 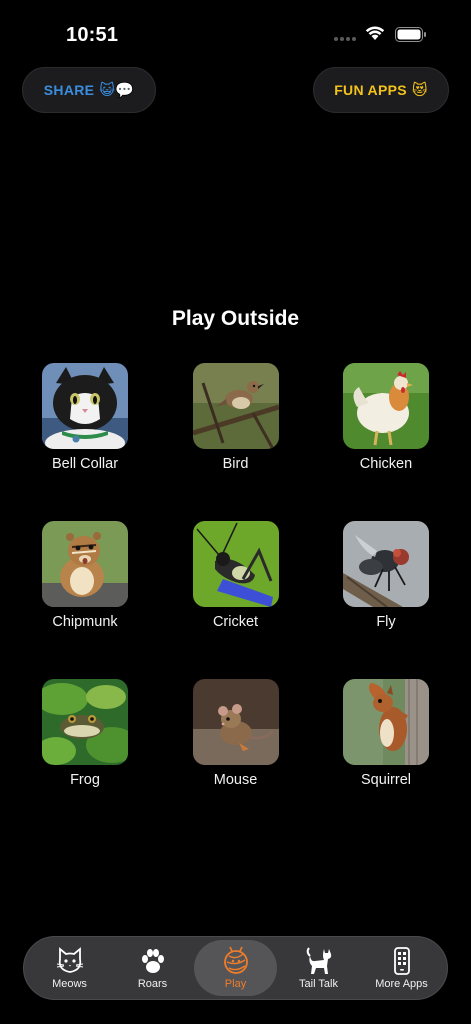 I want to click on tile-label: Cricket, so click(x=235, y=622).